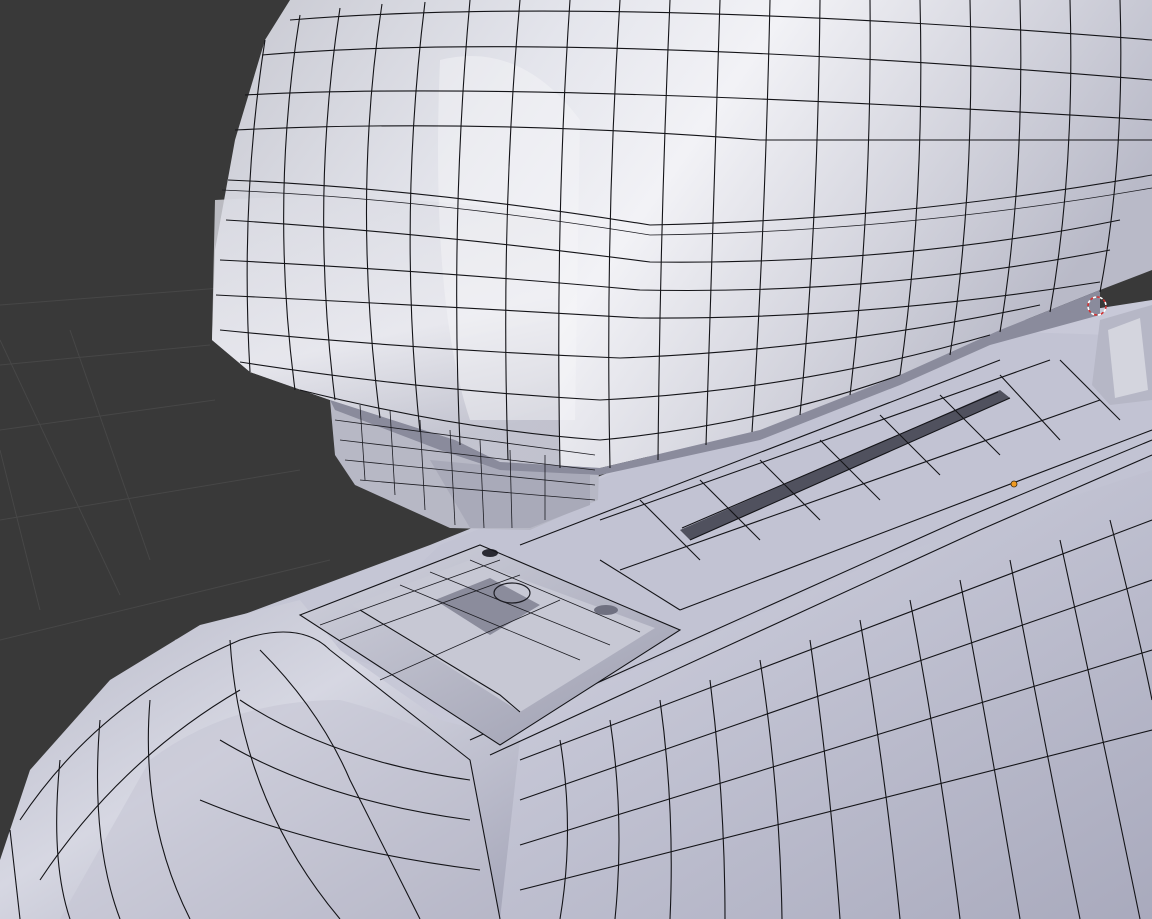 This screenshot has height=919, width=1152. Describe the element at coordinates (1014, 484) in the screenshot. I see `object-origin-icon` at that location.